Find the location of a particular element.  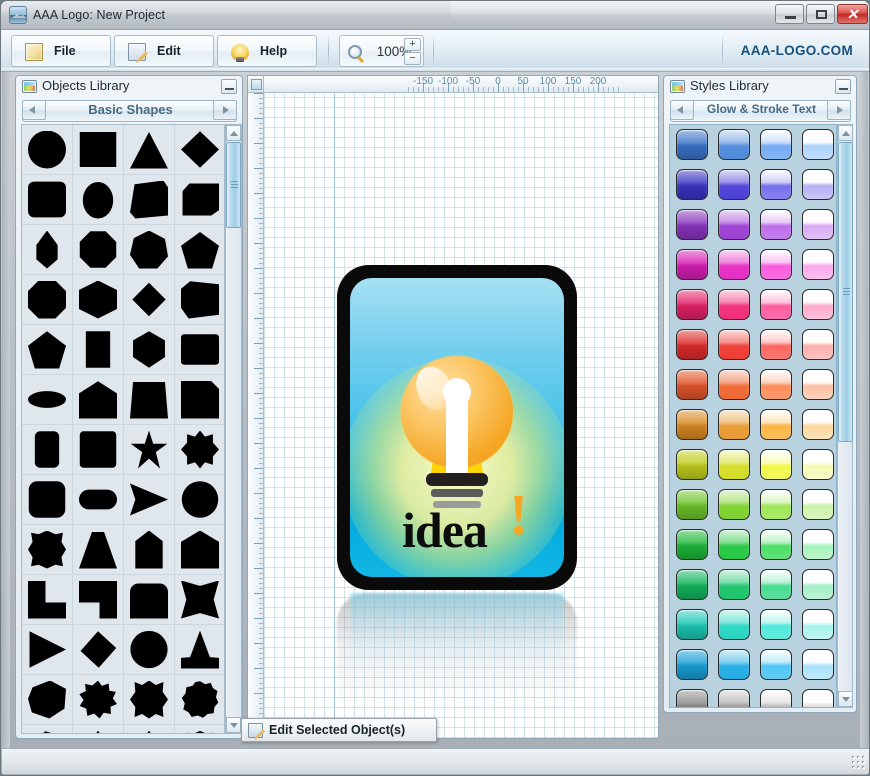

shape-cell-home-pentagon is located at coordinates (98, 400).